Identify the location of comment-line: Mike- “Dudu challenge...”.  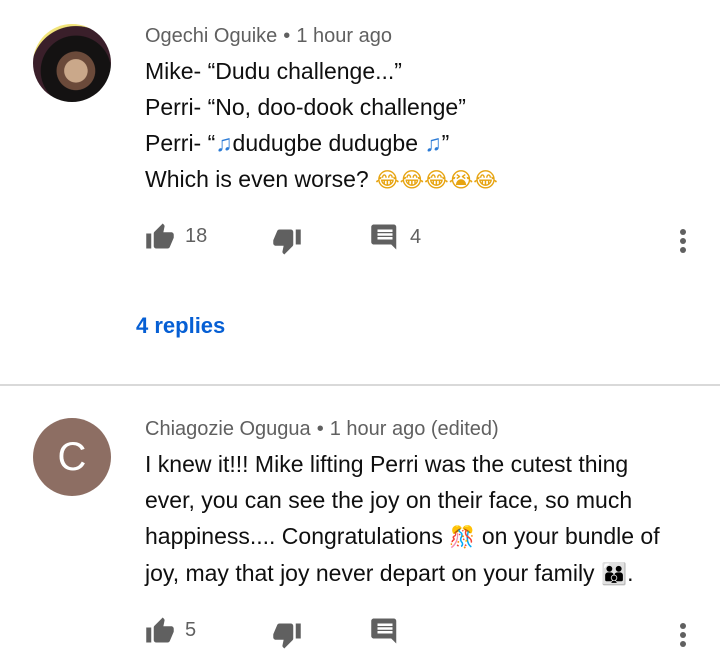
(273, 71).